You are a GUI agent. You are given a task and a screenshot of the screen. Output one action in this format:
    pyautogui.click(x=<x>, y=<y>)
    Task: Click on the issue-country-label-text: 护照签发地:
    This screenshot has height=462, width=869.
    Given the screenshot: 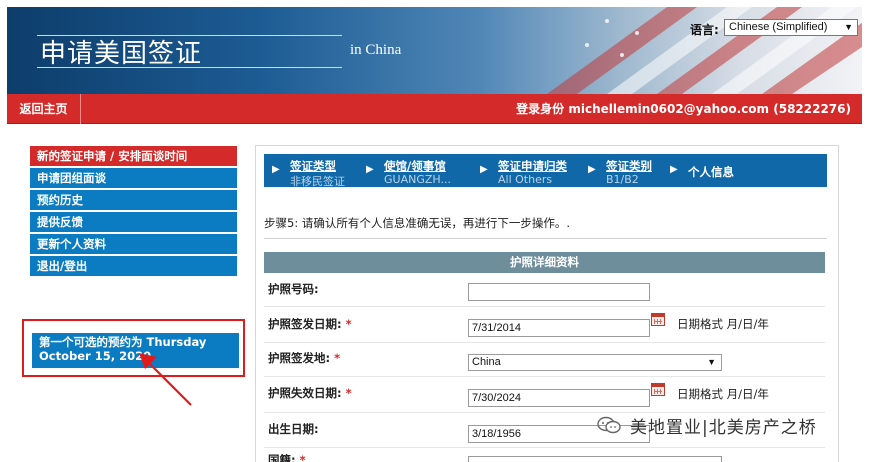 What is the action you would take?
    pyautogui.click(x=299, y=358)
    